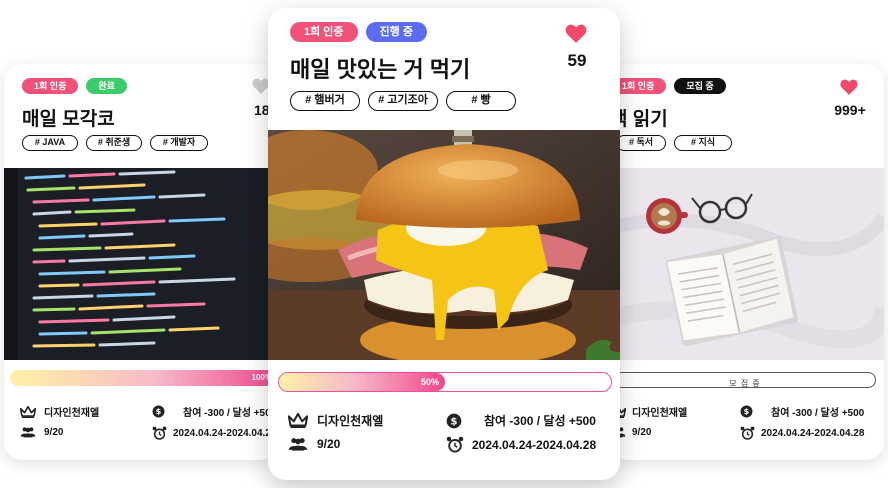 The image size is (888, 488). I want to click on tag-list: # 독서 # 지식, so click(674, 143).